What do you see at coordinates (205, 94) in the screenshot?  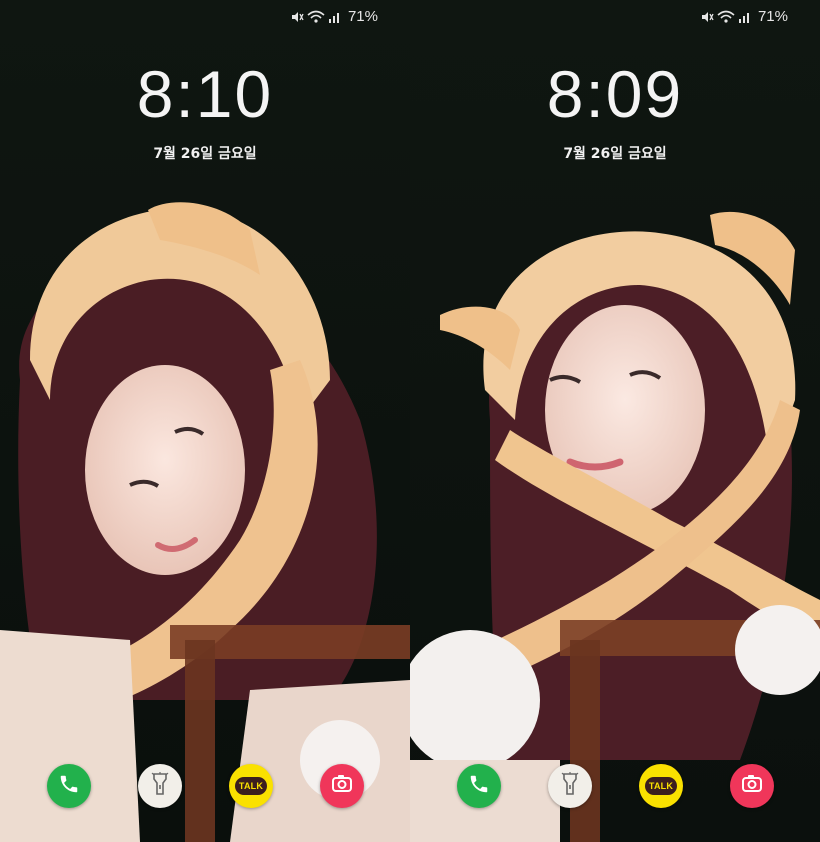 I see `lock-clock: 8:10` at bounding box center [205, 94].